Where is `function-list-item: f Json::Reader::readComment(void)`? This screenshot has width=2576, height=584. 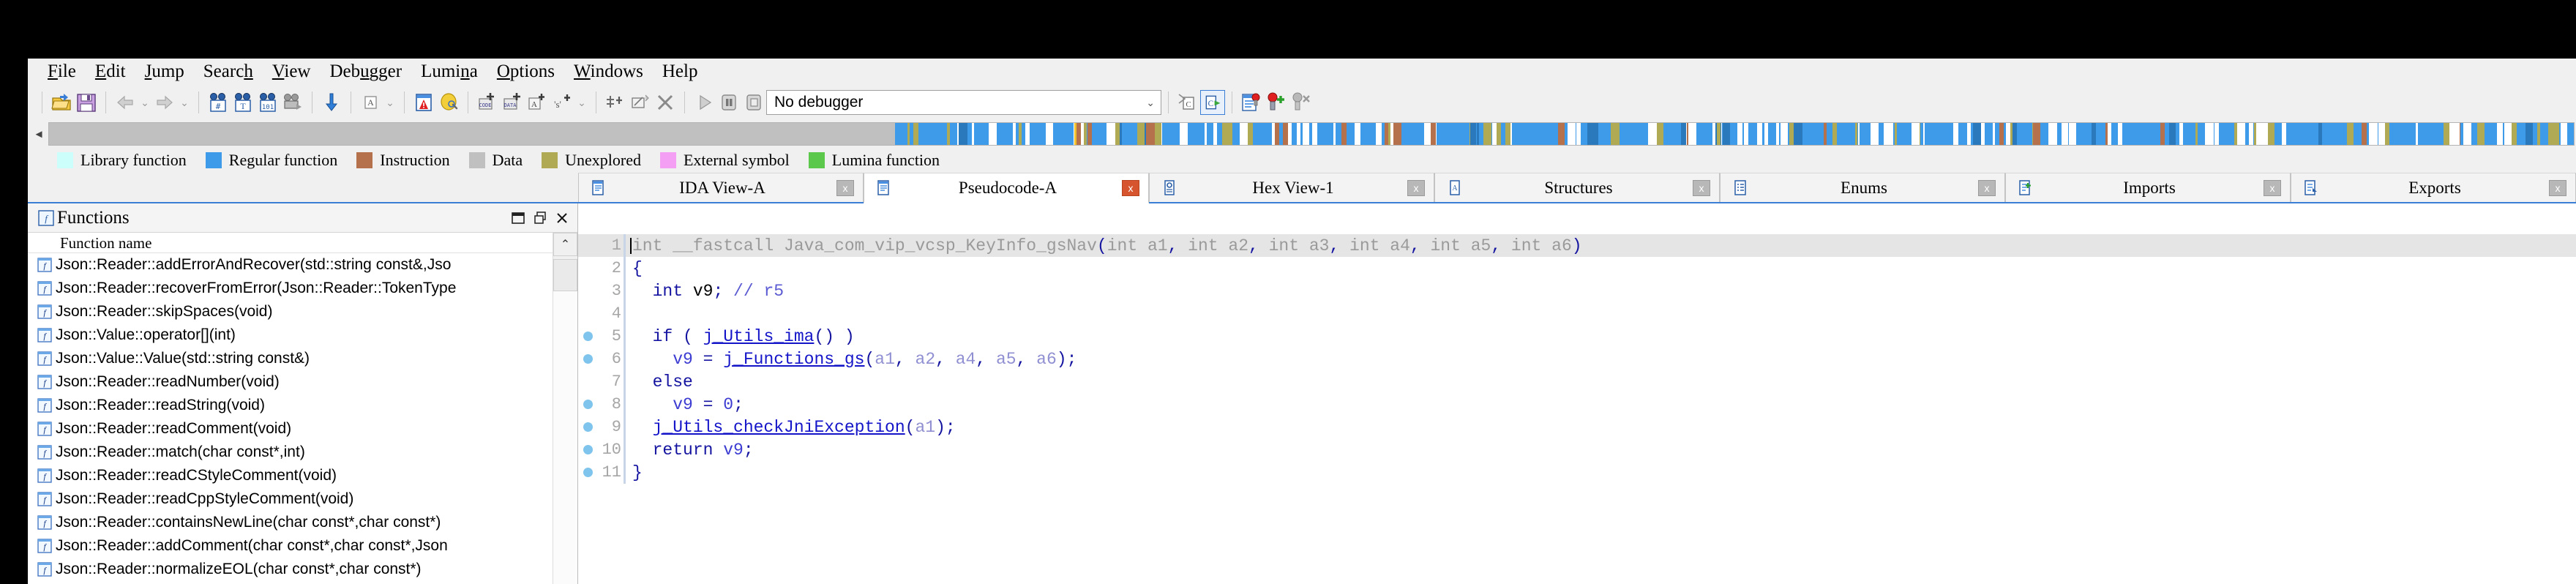
function-list-item: f Json::Reader::readComment(void) is located at coordinates (290, 429).